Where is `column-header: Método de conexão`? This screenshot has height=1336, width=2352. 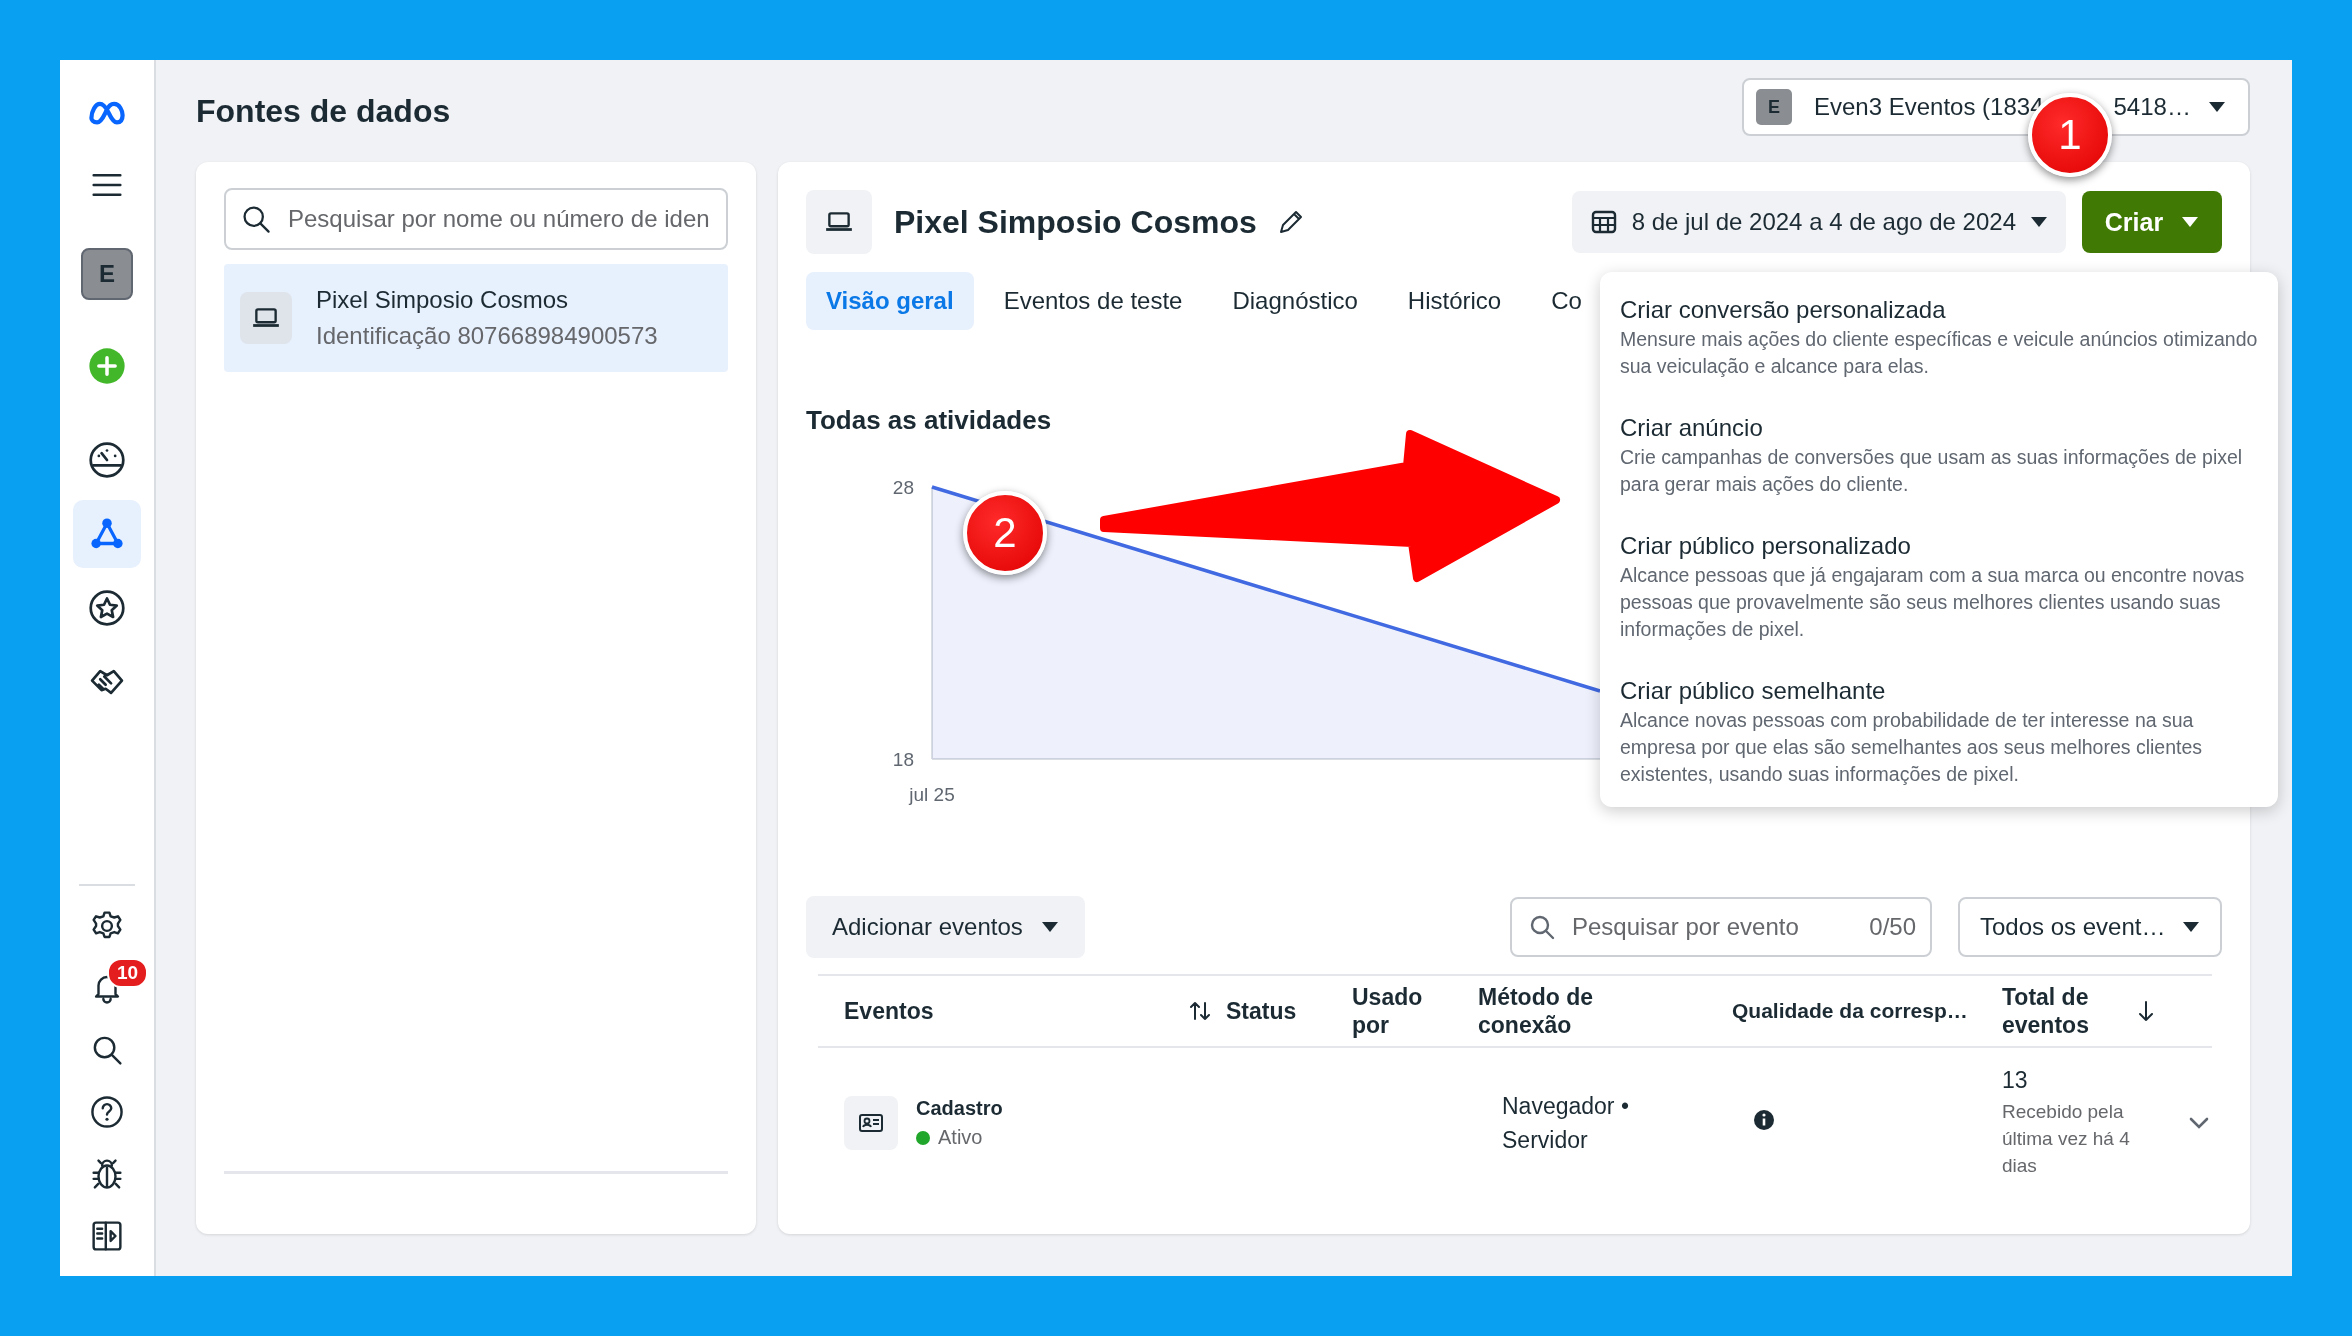 column-header: Método de conexão is located at coordinates (1536, 1011).